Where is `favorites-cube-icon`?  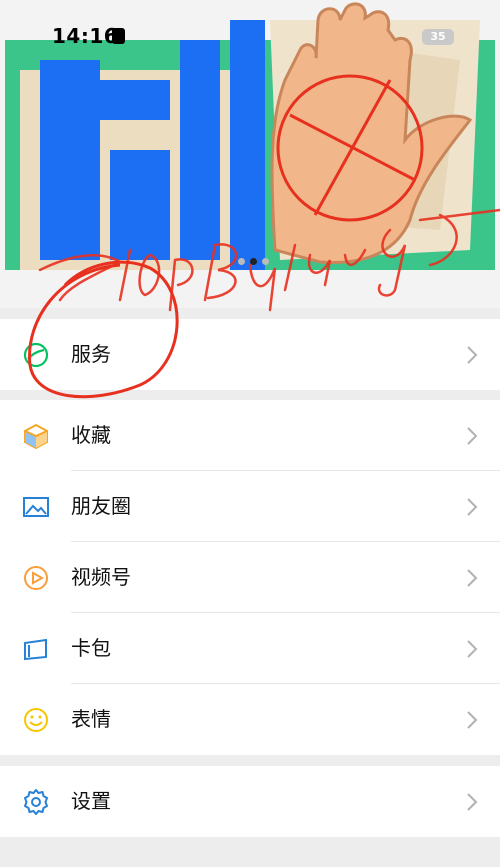 favorites-cube-icon is located at coordinates (36, 436).